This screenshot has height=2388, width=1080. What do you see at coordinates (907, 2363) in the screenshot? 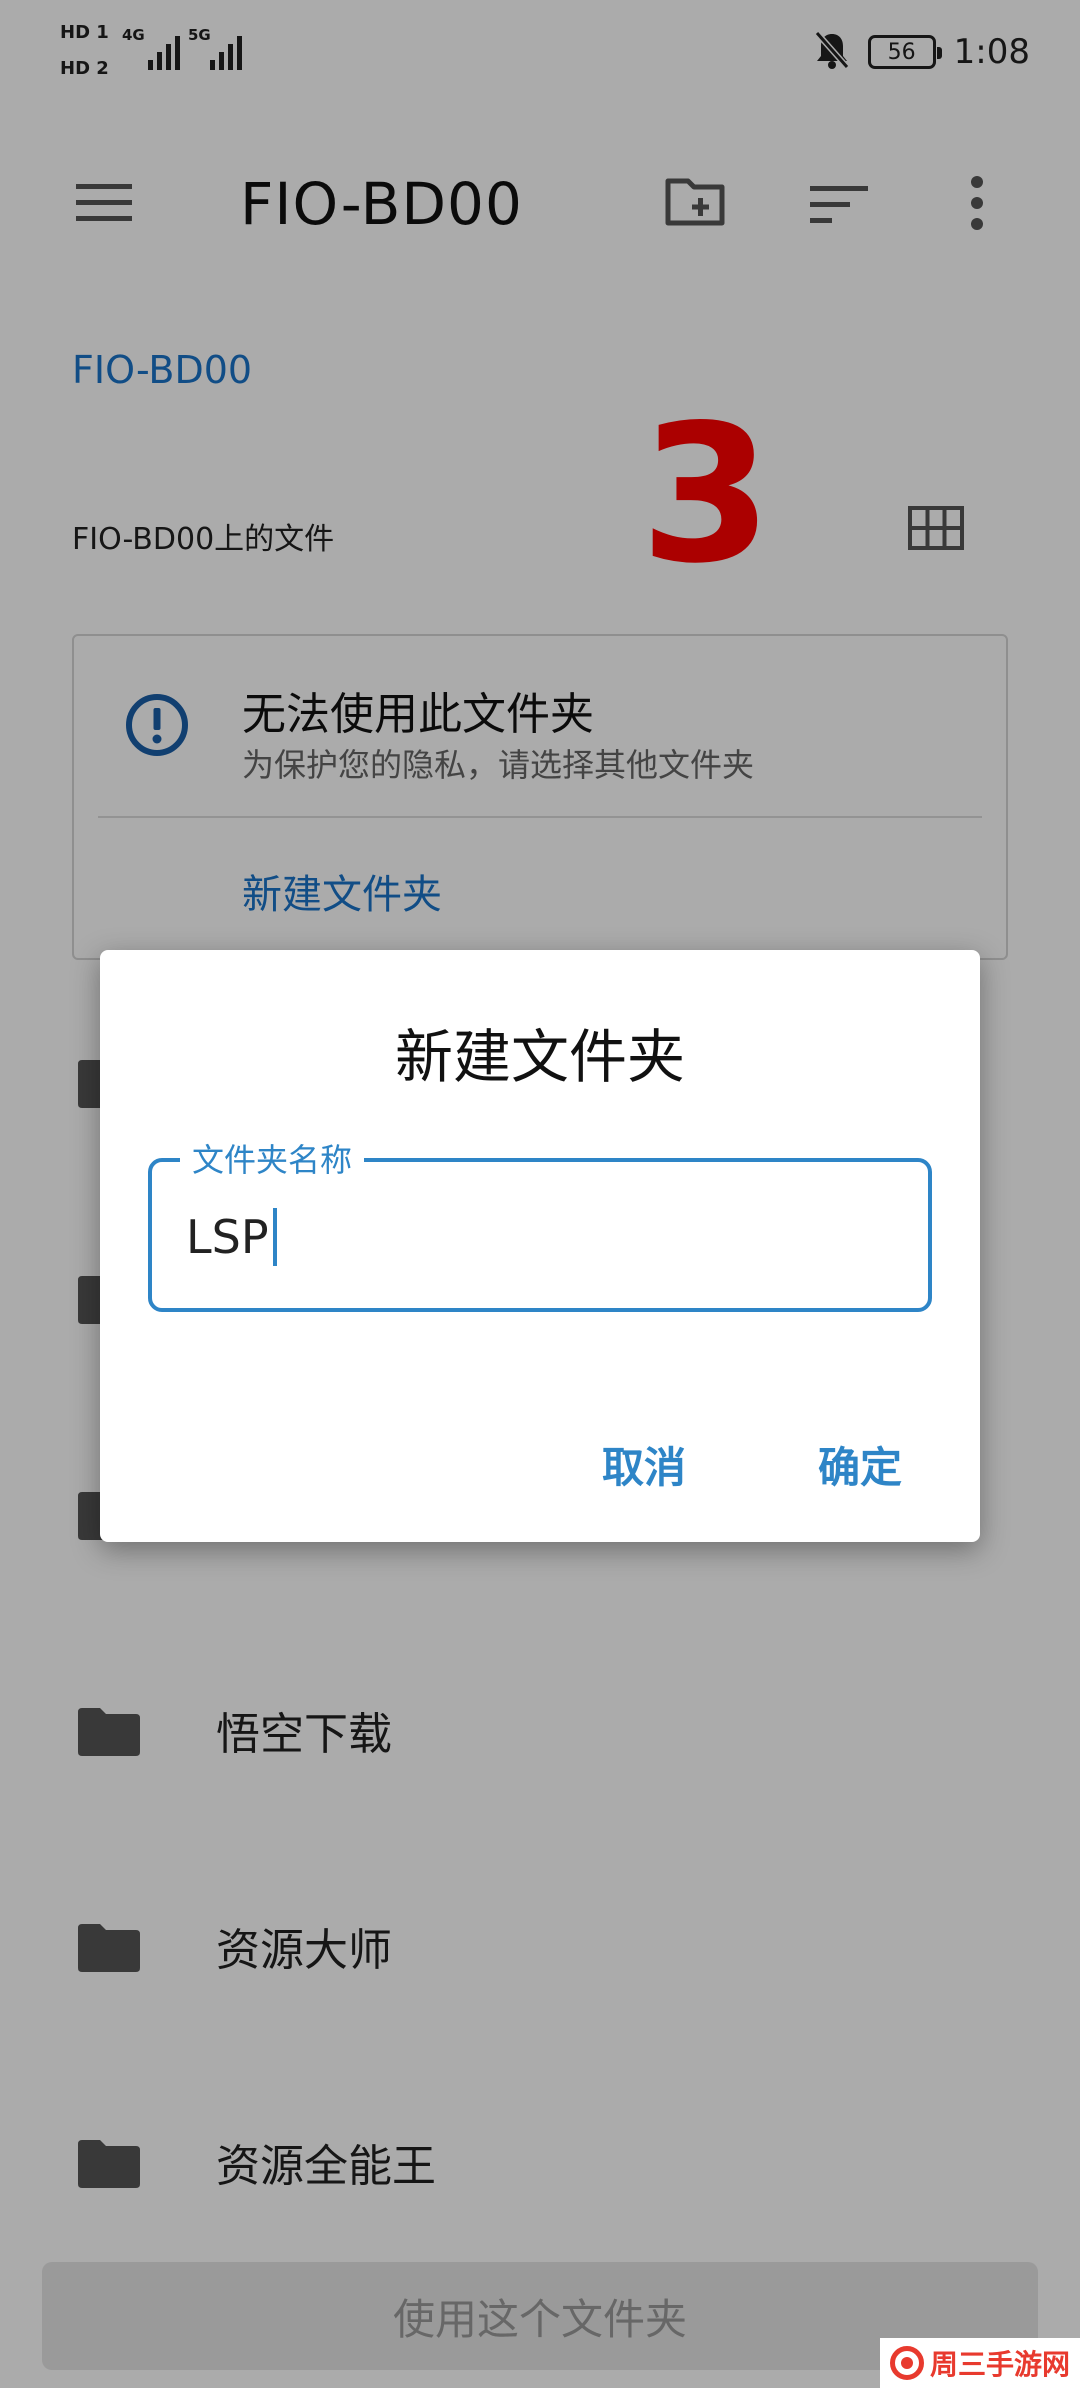
I see `watermark-logo-icon` at bounding box center [907, 2363].